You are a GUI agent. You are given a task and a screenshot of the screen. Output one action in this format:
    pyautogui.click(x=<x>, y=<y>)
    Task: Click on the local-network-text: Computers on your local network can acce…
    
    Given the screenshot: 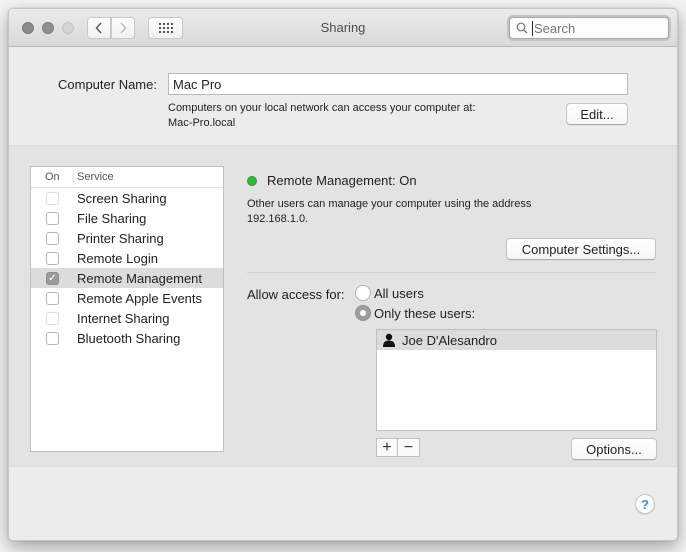 What is the action you would take?
    pyautogui.click(x=322, y=108)
    